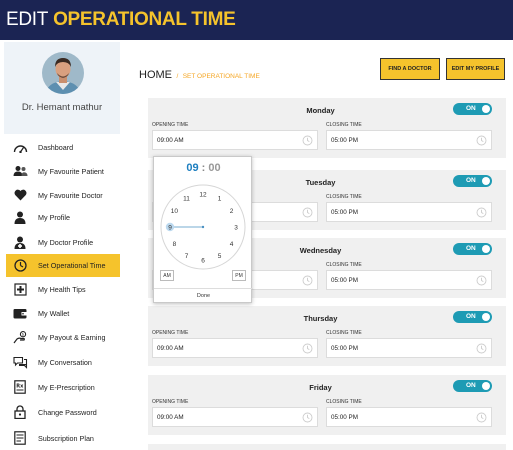 The image size is (513, 450). I want to click on clock-hour-6: 6, so click(203, 260).